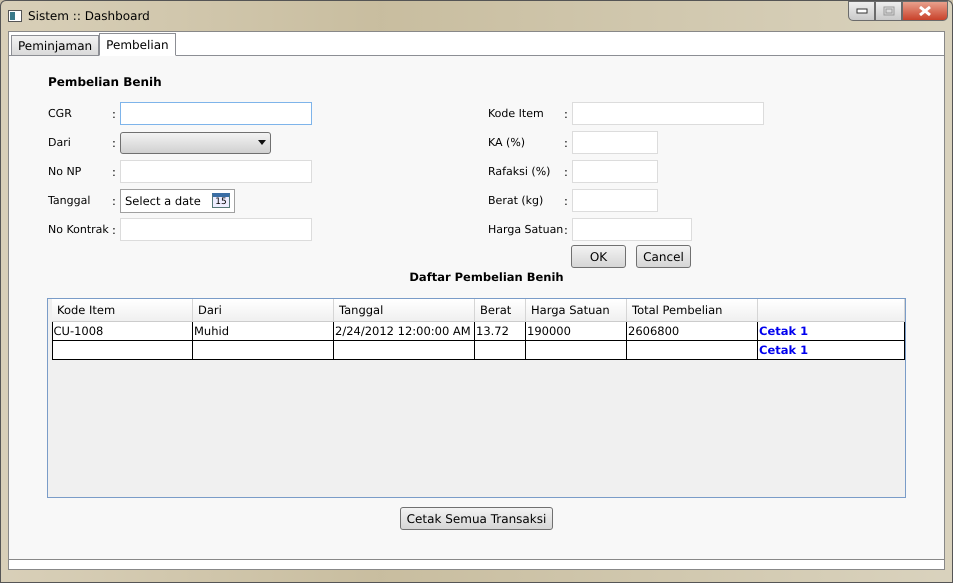  I want to click on field-label: CGR, so click(60, 113).